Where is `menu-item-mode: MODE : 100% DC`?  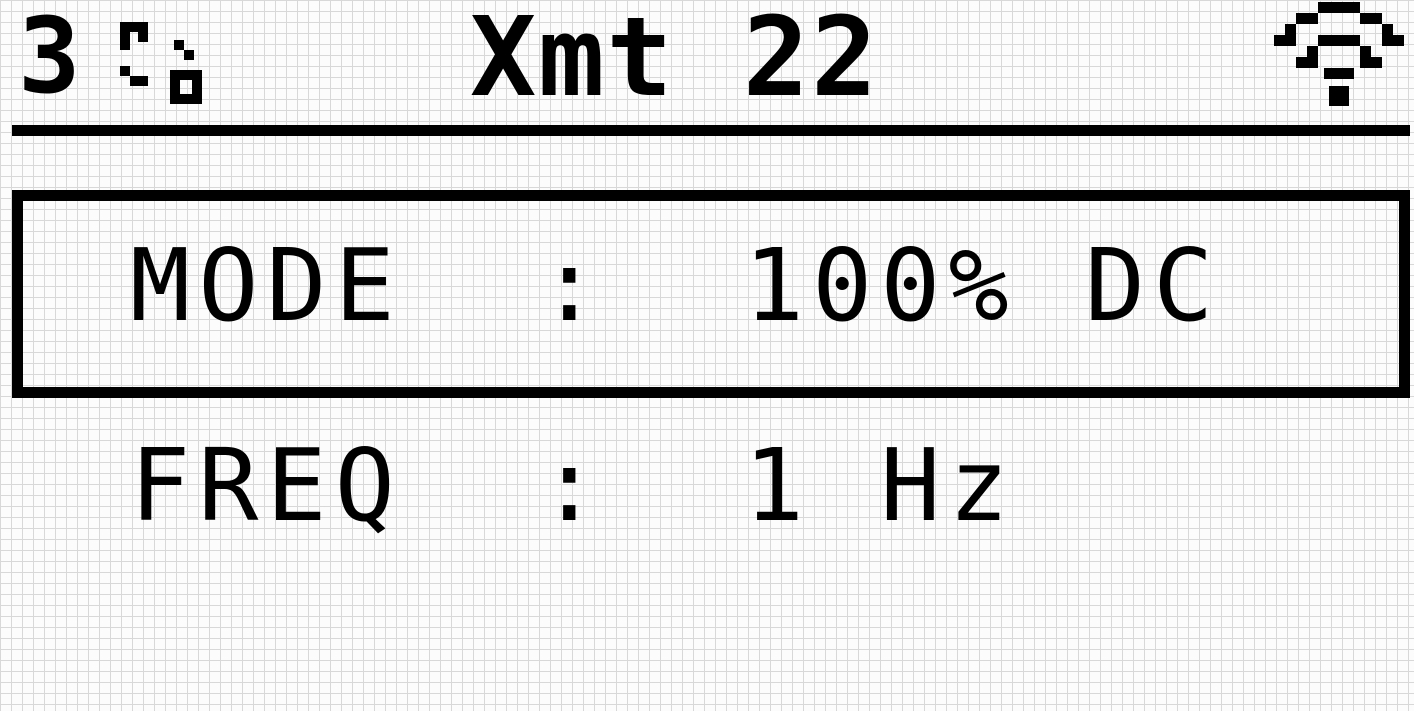 menu-item-mode: MODE : 100% DC is located at coordinates (675, 286).